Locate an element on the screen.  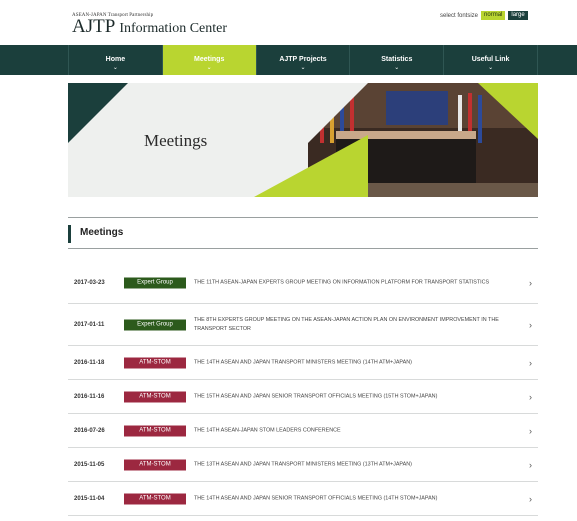
meeting-date: 2015-11-05 is located at coordinates (89, 464).